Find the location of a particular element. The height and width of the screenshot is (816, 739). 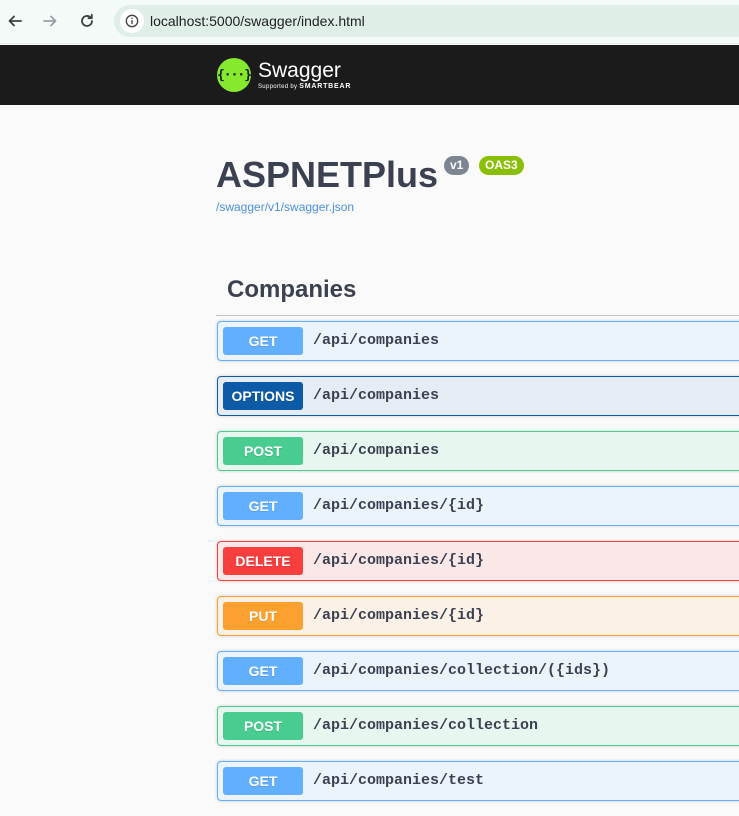

reload-icon is located at coordinates (87, 20).